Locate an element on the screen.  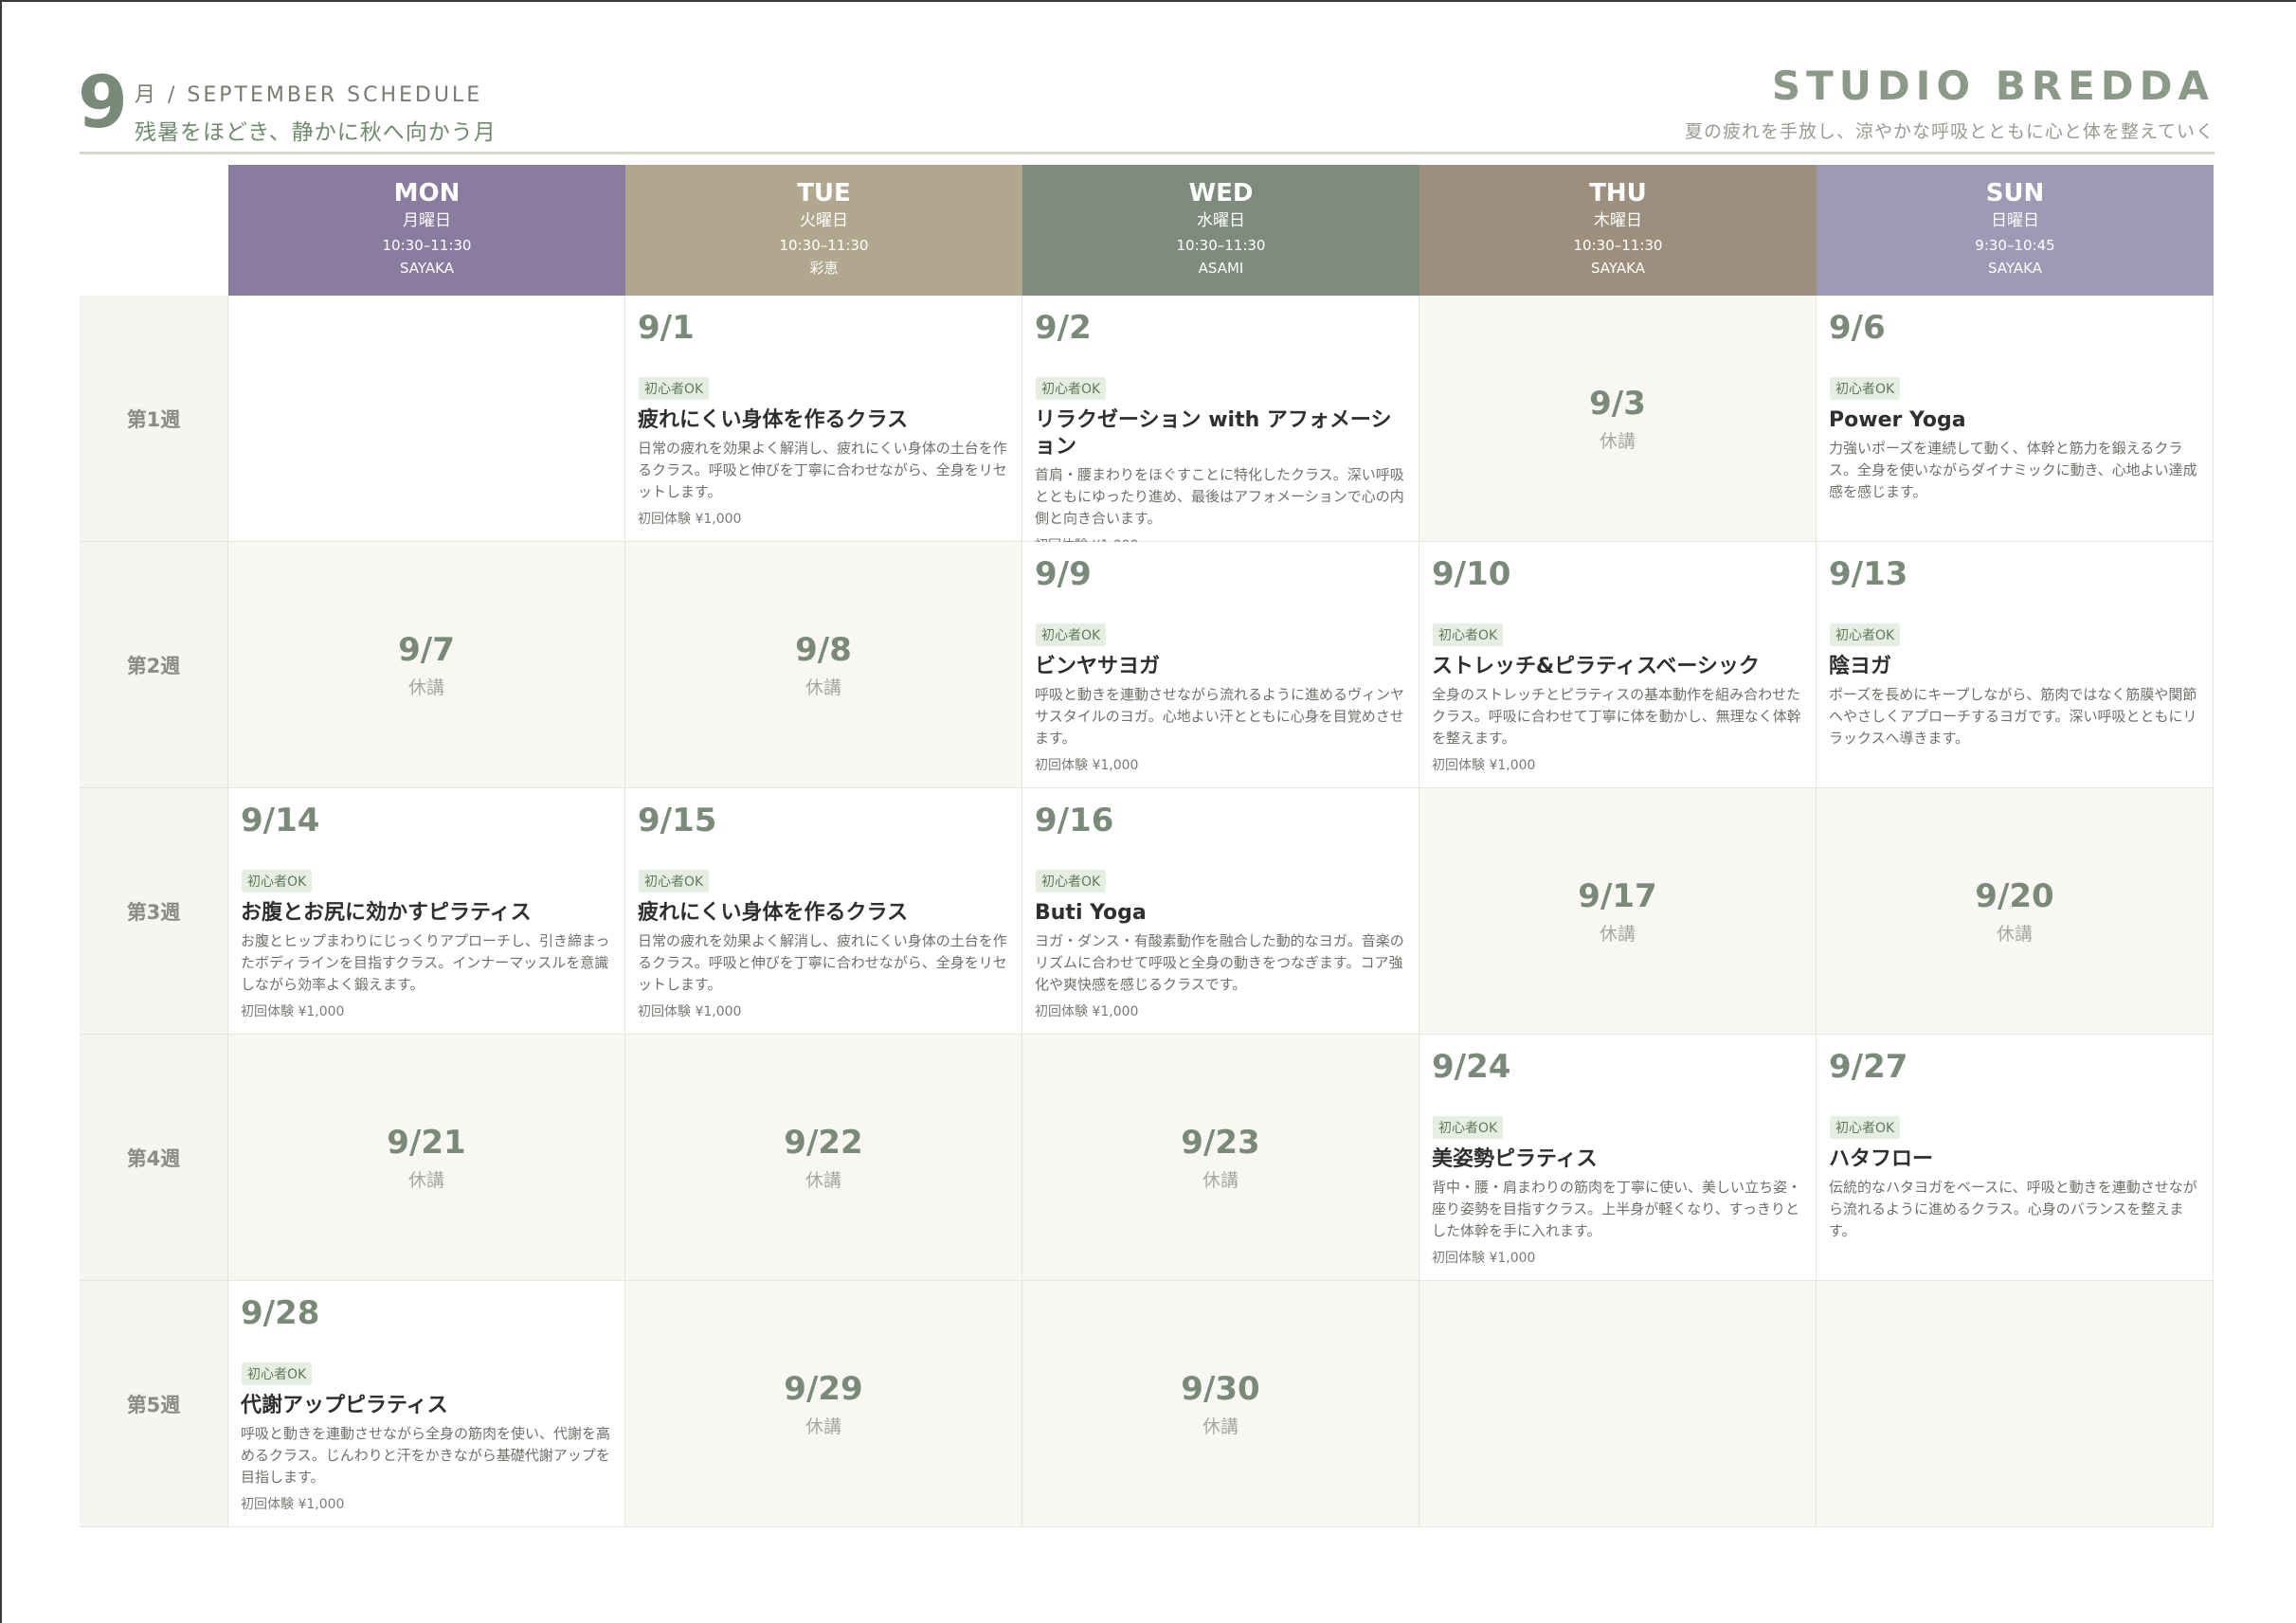
class-date: 9/6 is located at coordinates (1857, 328).